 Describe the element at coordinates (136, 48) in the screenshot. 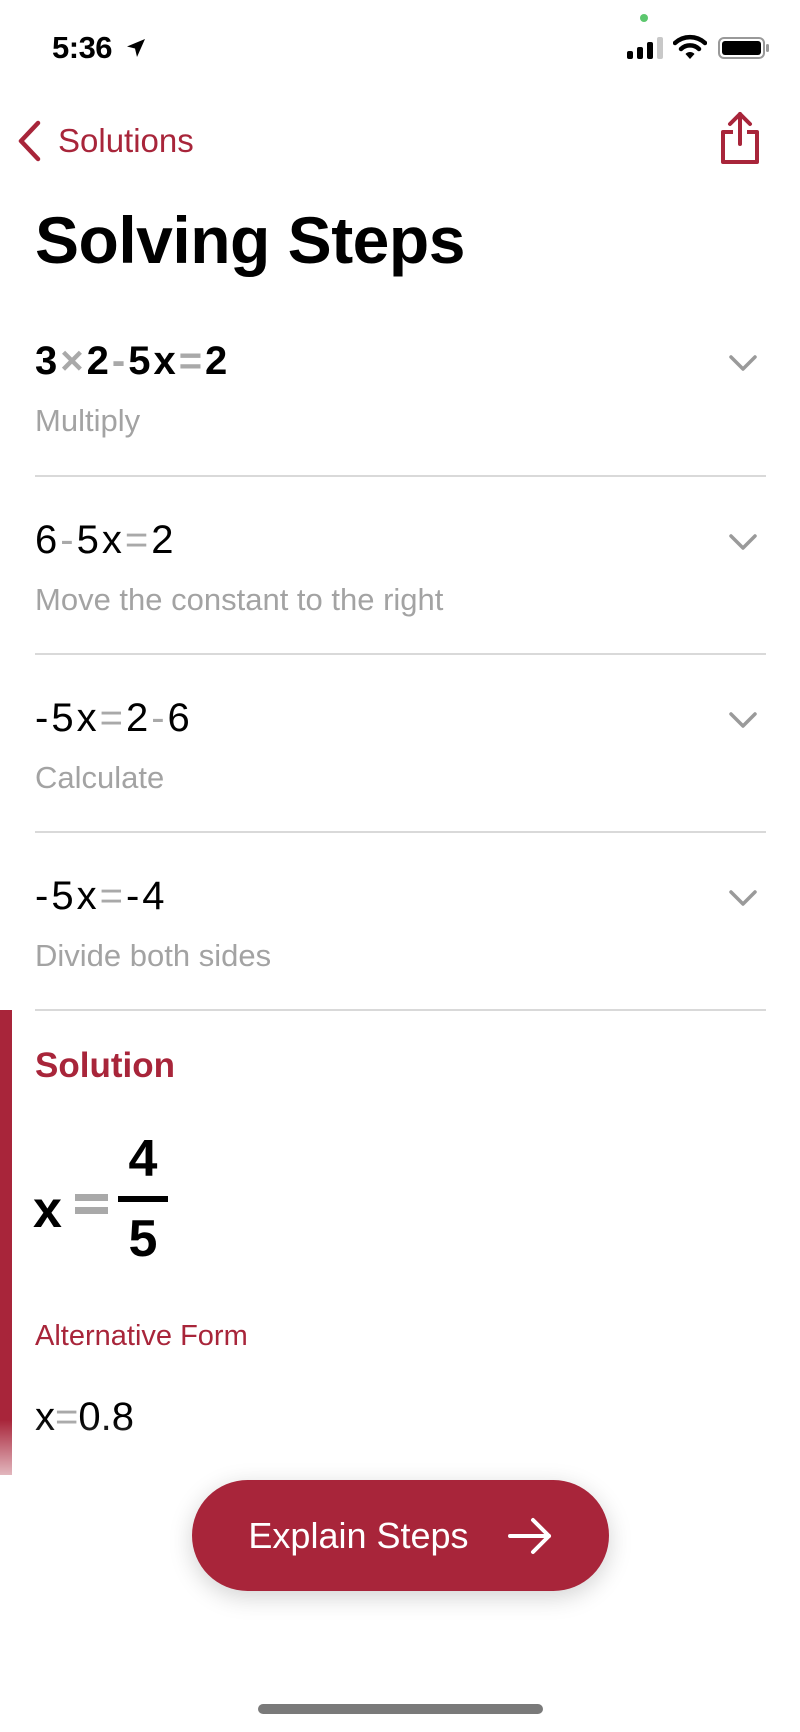

I see `location-arrow-icon` at that location.